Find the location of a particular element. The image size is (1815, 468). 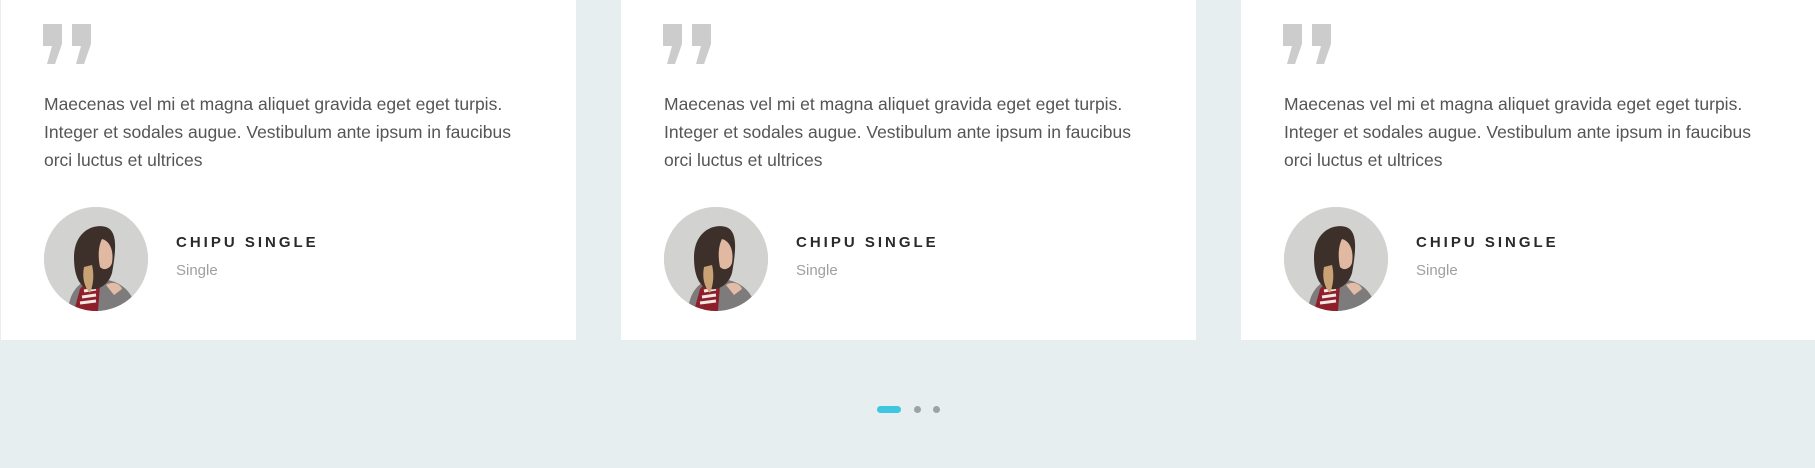

carousel-pagination is located at coordinates (907, 410).